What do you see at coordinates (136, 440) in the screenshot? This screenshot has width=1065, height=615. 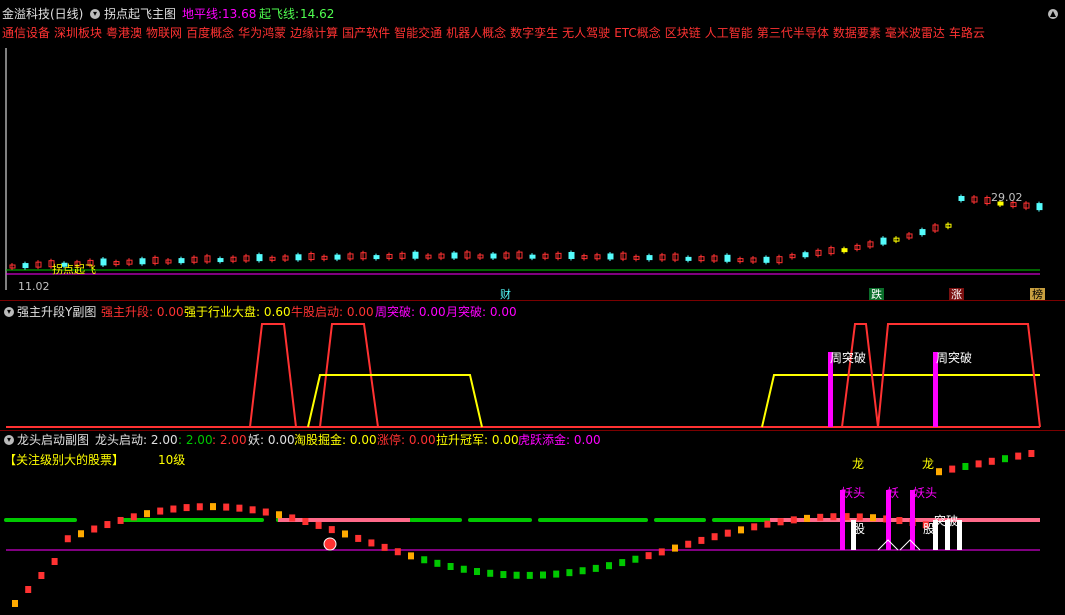 I see `dragon-start-label: 龙头启动: 2.00` at bounding box center [136, 440].